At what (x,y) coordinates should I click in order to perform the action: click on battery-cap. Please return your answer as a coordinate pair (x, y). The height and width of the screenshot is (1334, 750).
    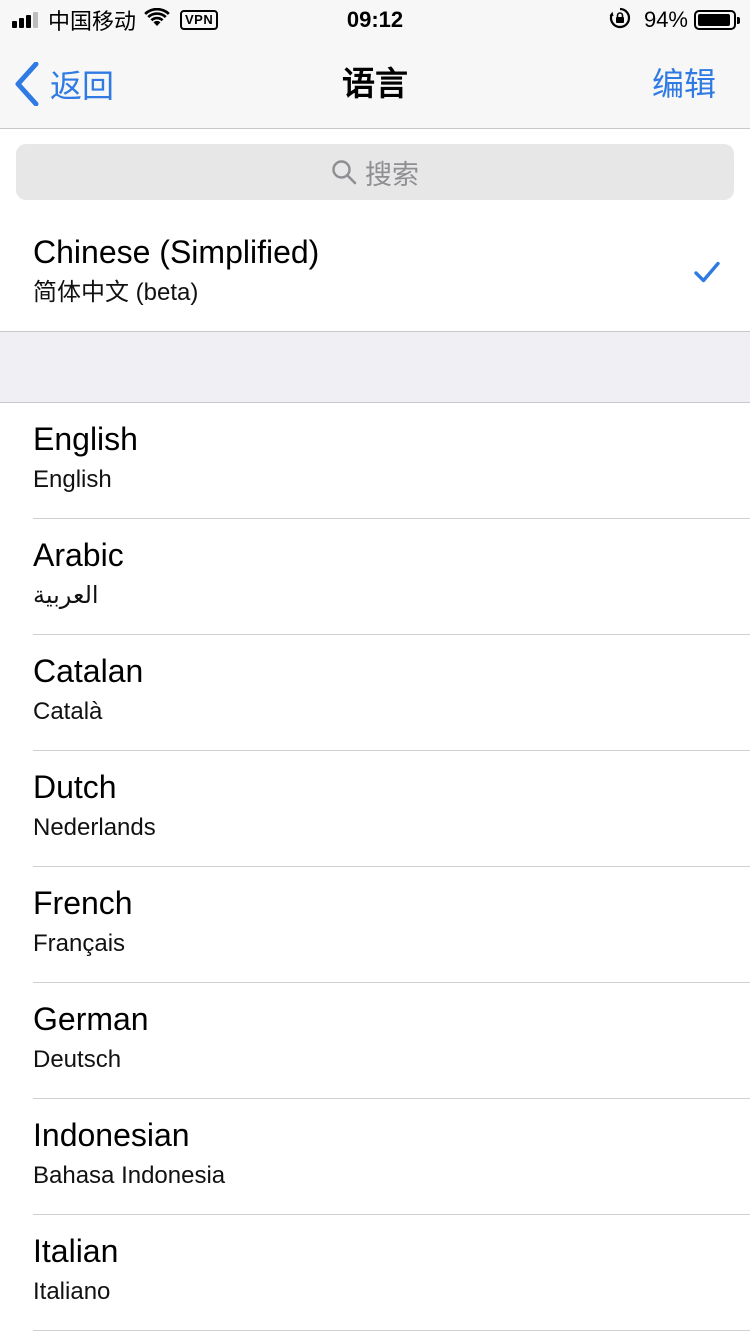
    Looking at the image, I should click on (738, 20).